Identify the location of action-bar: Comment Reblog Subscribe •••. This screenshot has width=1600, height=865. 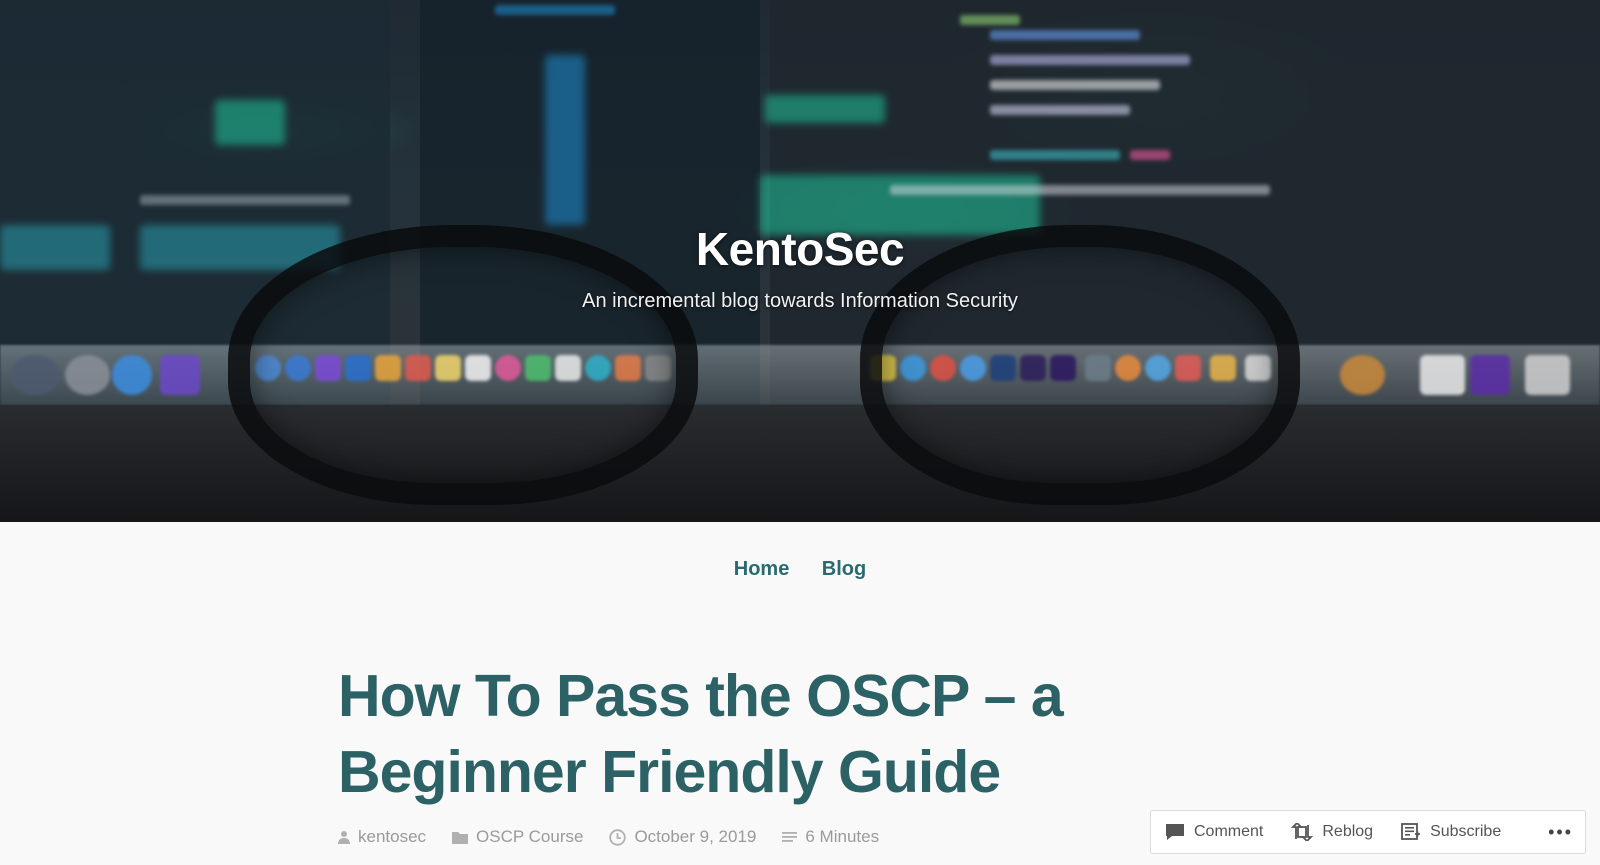
(1368, 832).